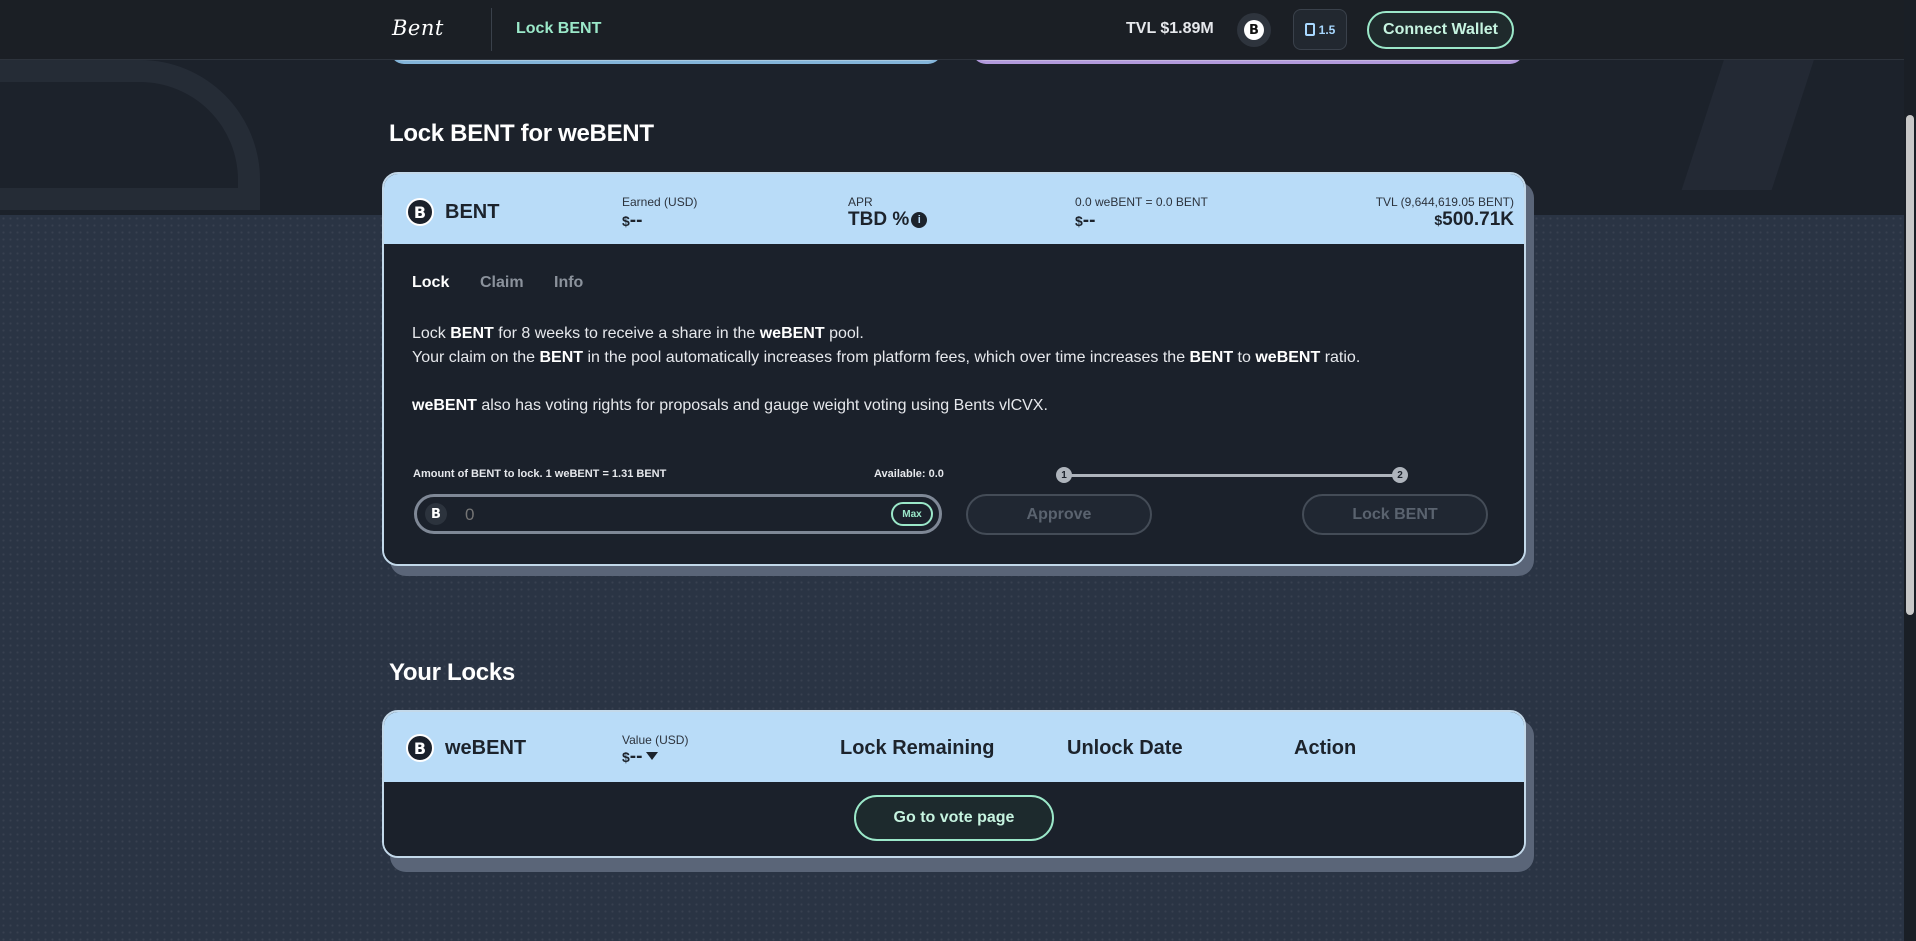  What do you see at coordinates (420, 748) in the screenshot?
I see `webent-coin-icon: B` at bounding box center [420, 748].